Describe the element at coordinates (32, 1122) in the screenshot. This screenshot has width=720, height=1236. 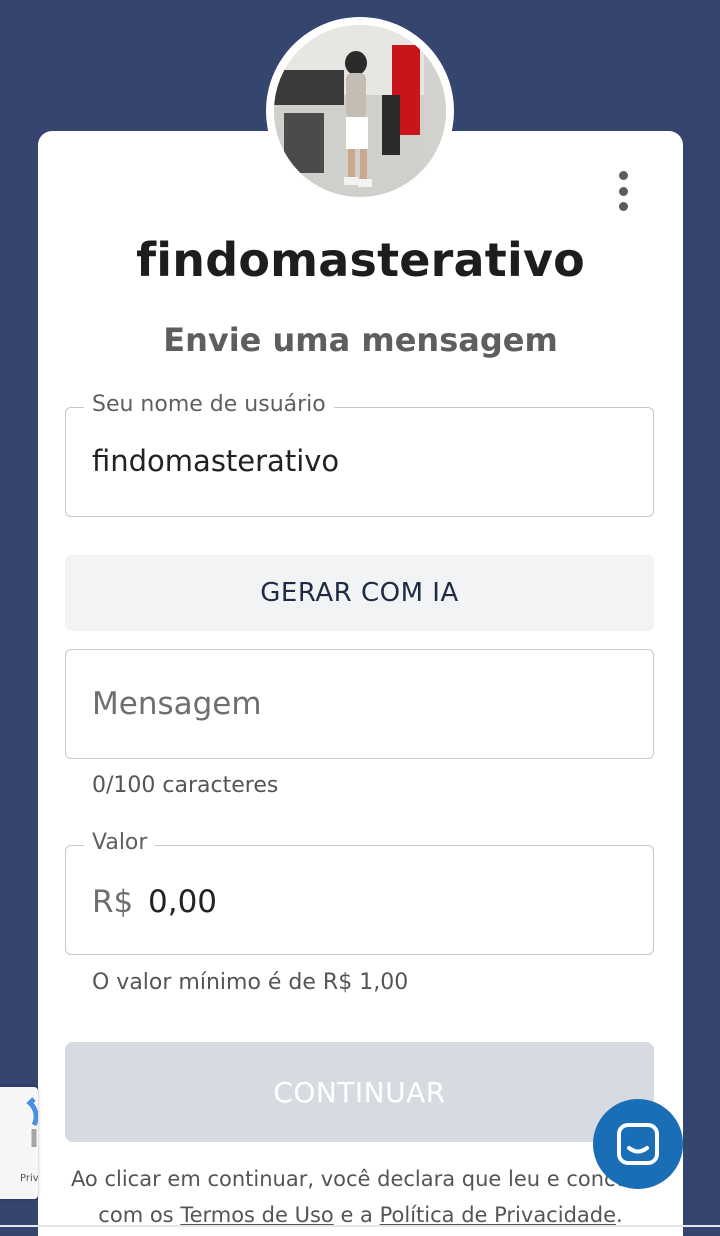
I see `recaptcha-icon` at that location.